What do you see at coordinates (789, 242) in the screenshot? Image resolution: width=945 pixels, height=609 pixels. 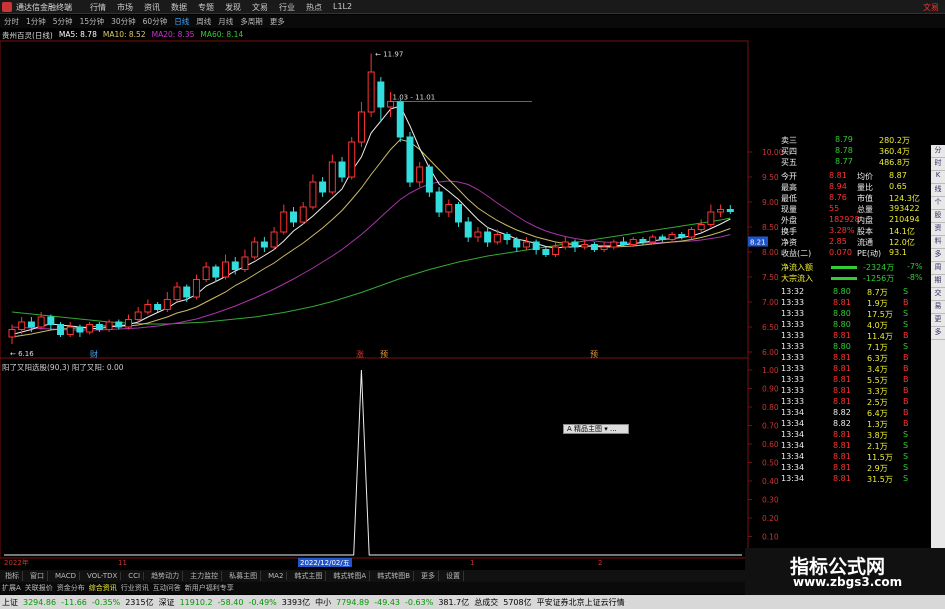 I see `stat-label: 净资` at bounding box center [789, 242].